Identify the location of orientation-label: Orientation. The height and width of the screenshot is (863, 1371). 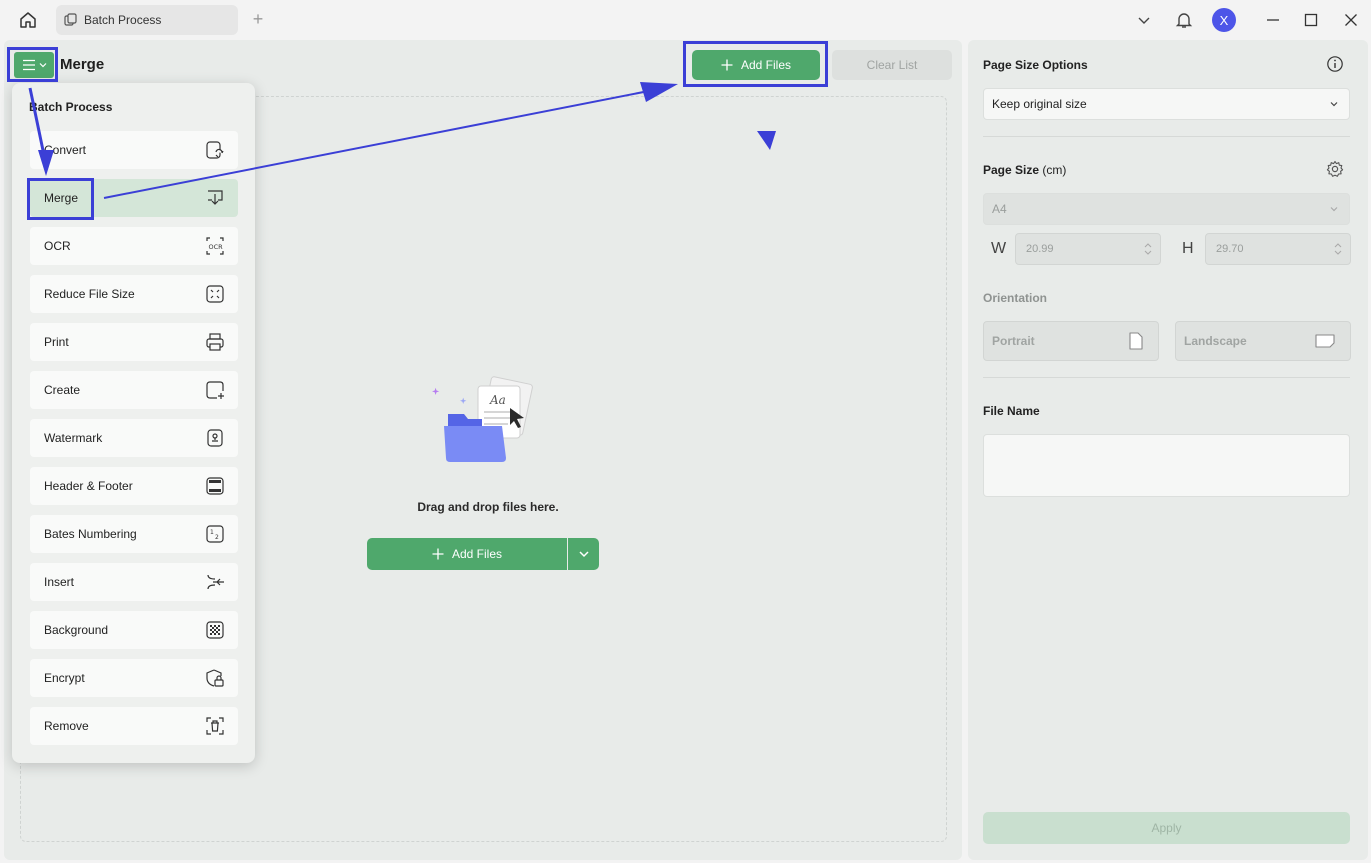
(1015, 298).